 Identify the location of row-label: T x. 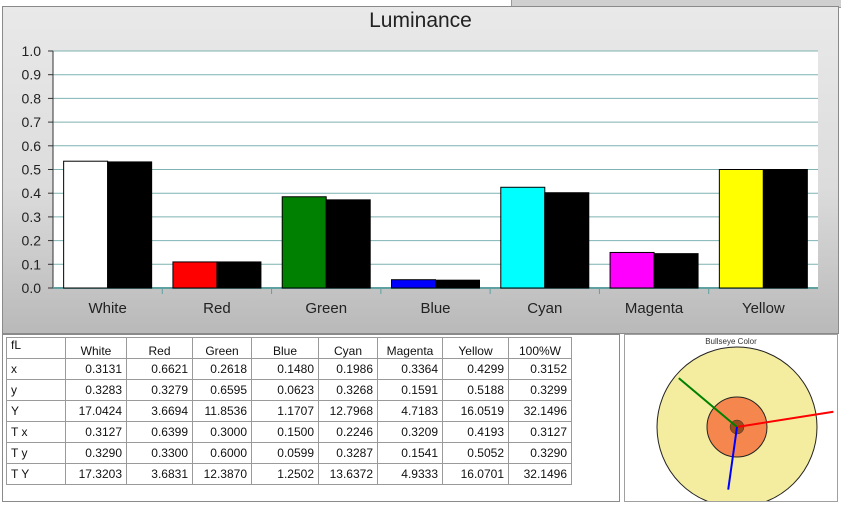
(36, 432).